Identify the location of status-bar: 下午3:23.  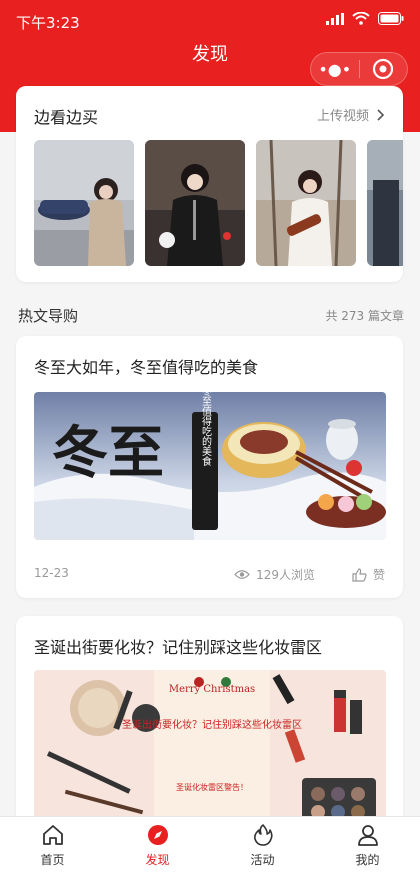
(210, 20).